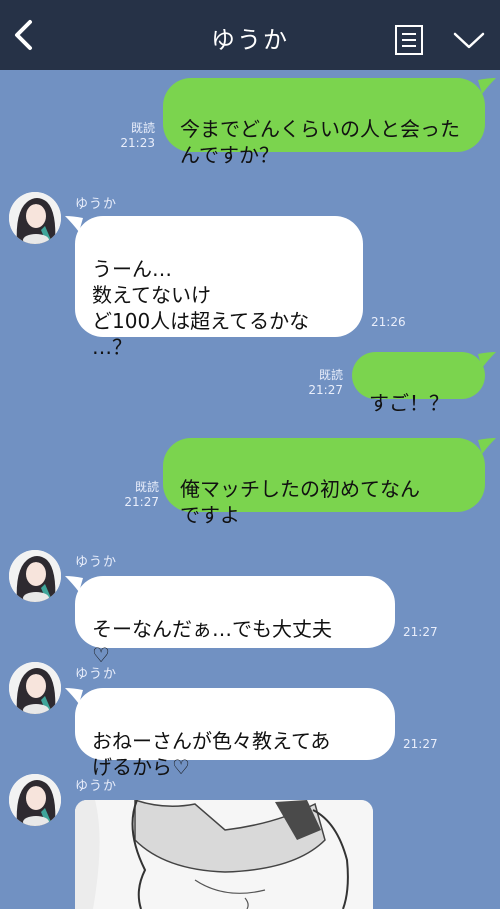 The height and width of the screenshot is (909, 500). I want to click on message-text: おねーさんが色々教えてあ げるから♡, so click(211, 754).